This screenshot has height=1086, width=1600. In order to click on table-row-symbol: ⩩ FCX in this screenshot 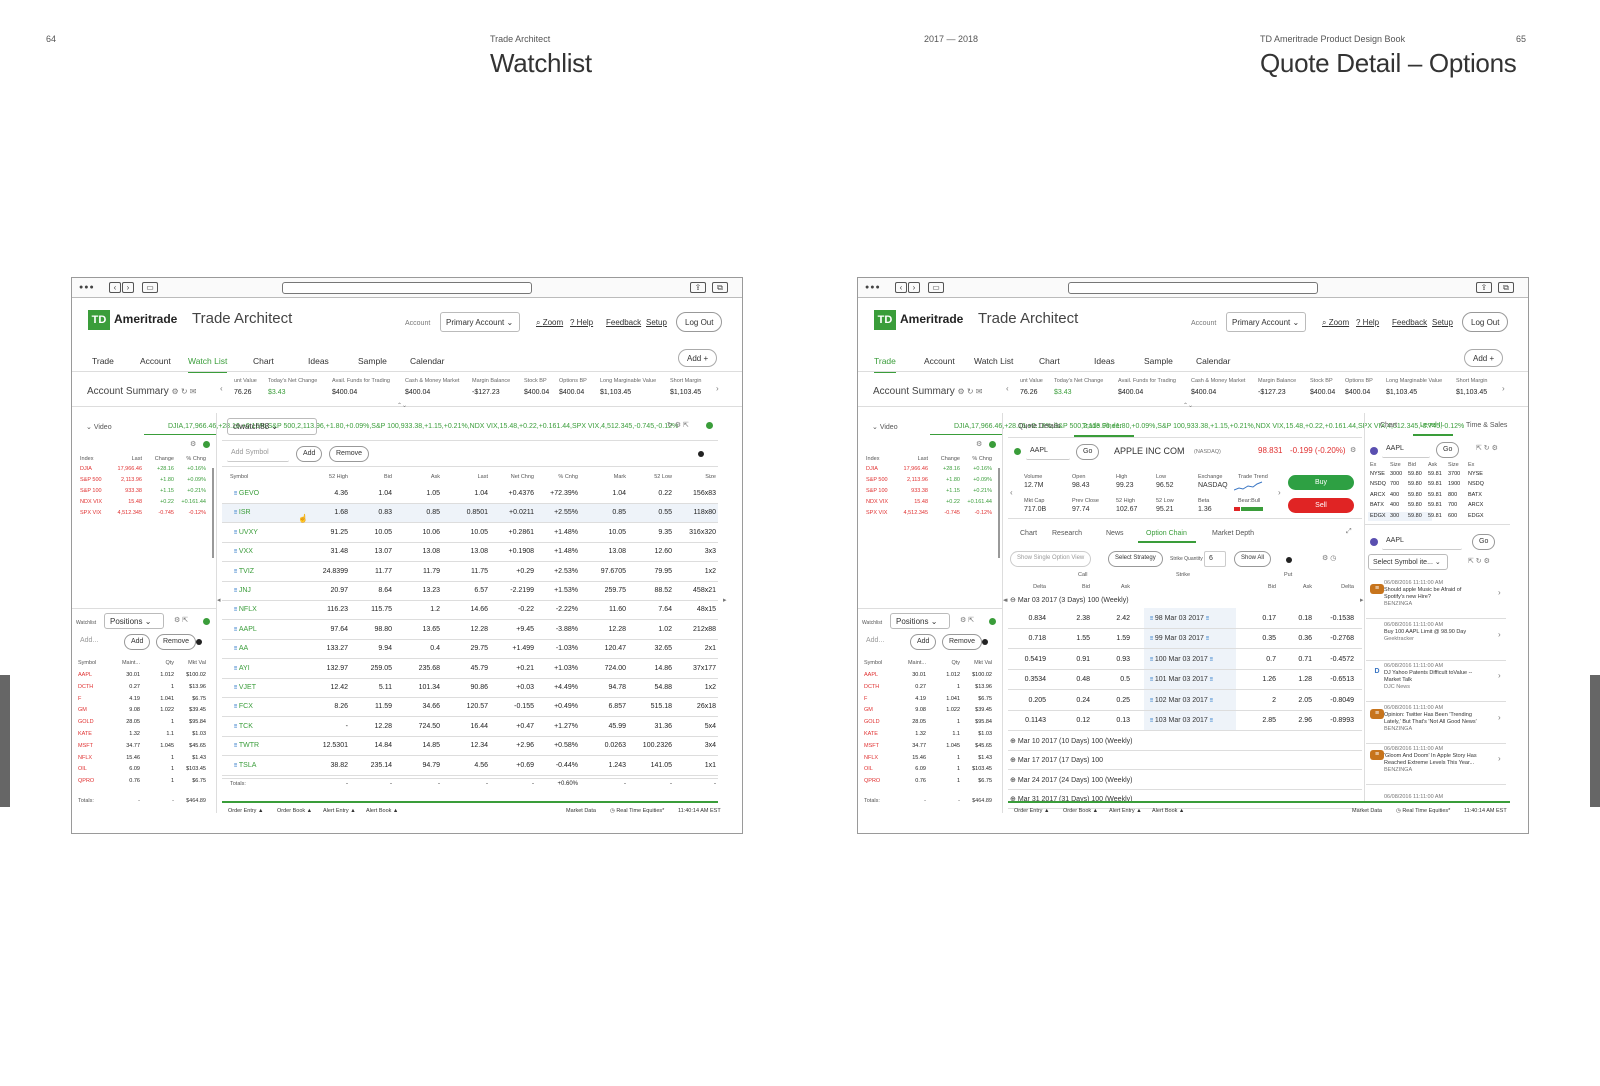, I will do `click(243, 707)`.